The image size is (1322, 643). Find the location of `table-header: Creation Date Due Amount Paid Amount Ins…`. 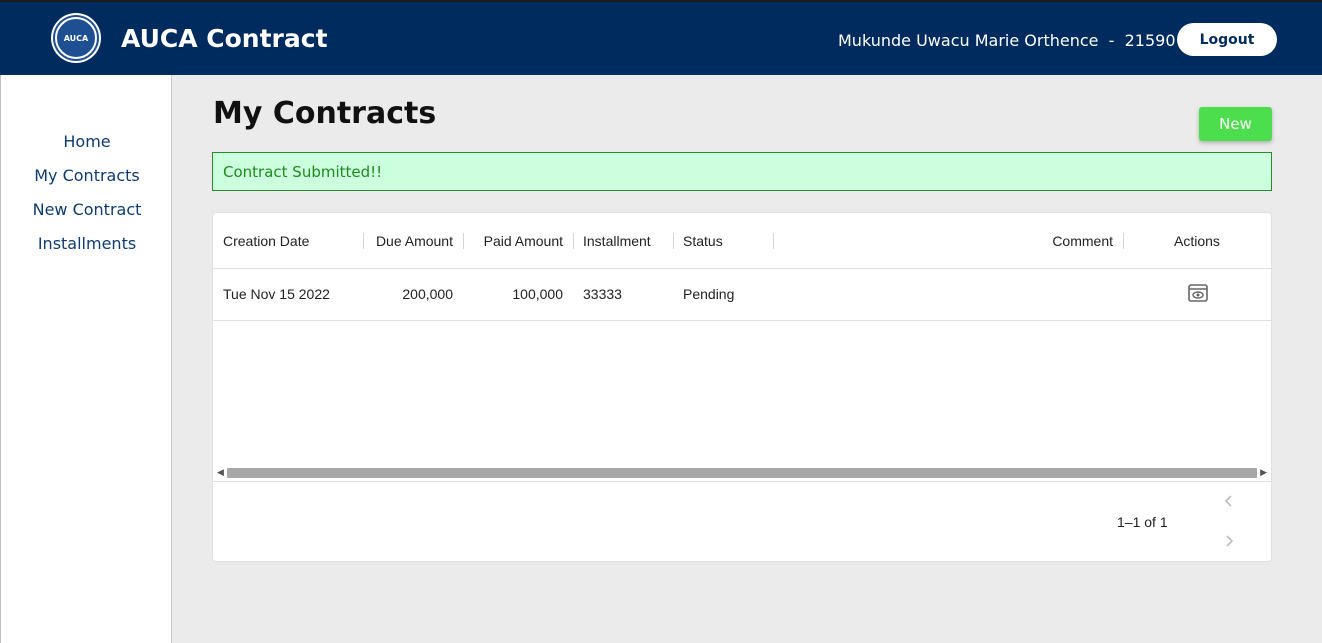

table-header: Creation Date Due Amount Paid Amount Ins… is located at coordinates (742, 241).